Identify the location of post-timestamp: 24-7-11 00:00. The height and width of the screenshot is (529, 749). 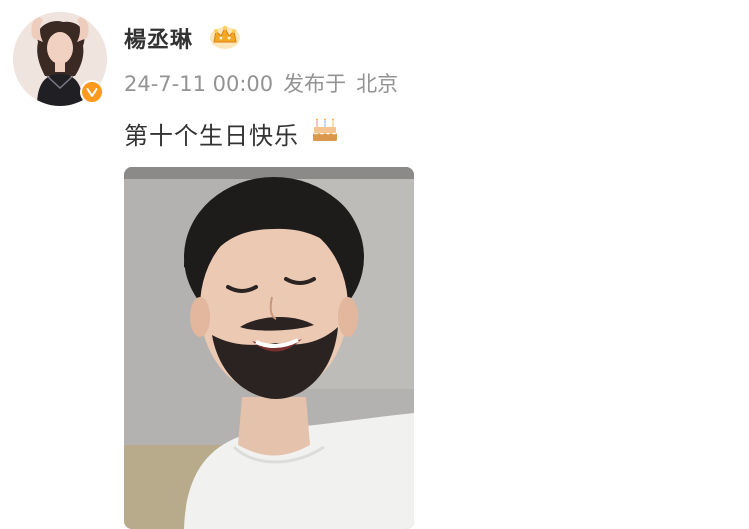
(198, 84).